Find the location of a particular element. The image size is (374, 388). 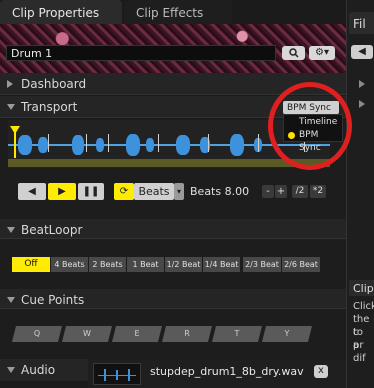

settings-button: ⚙▾ is located at coordinates (322, 53).